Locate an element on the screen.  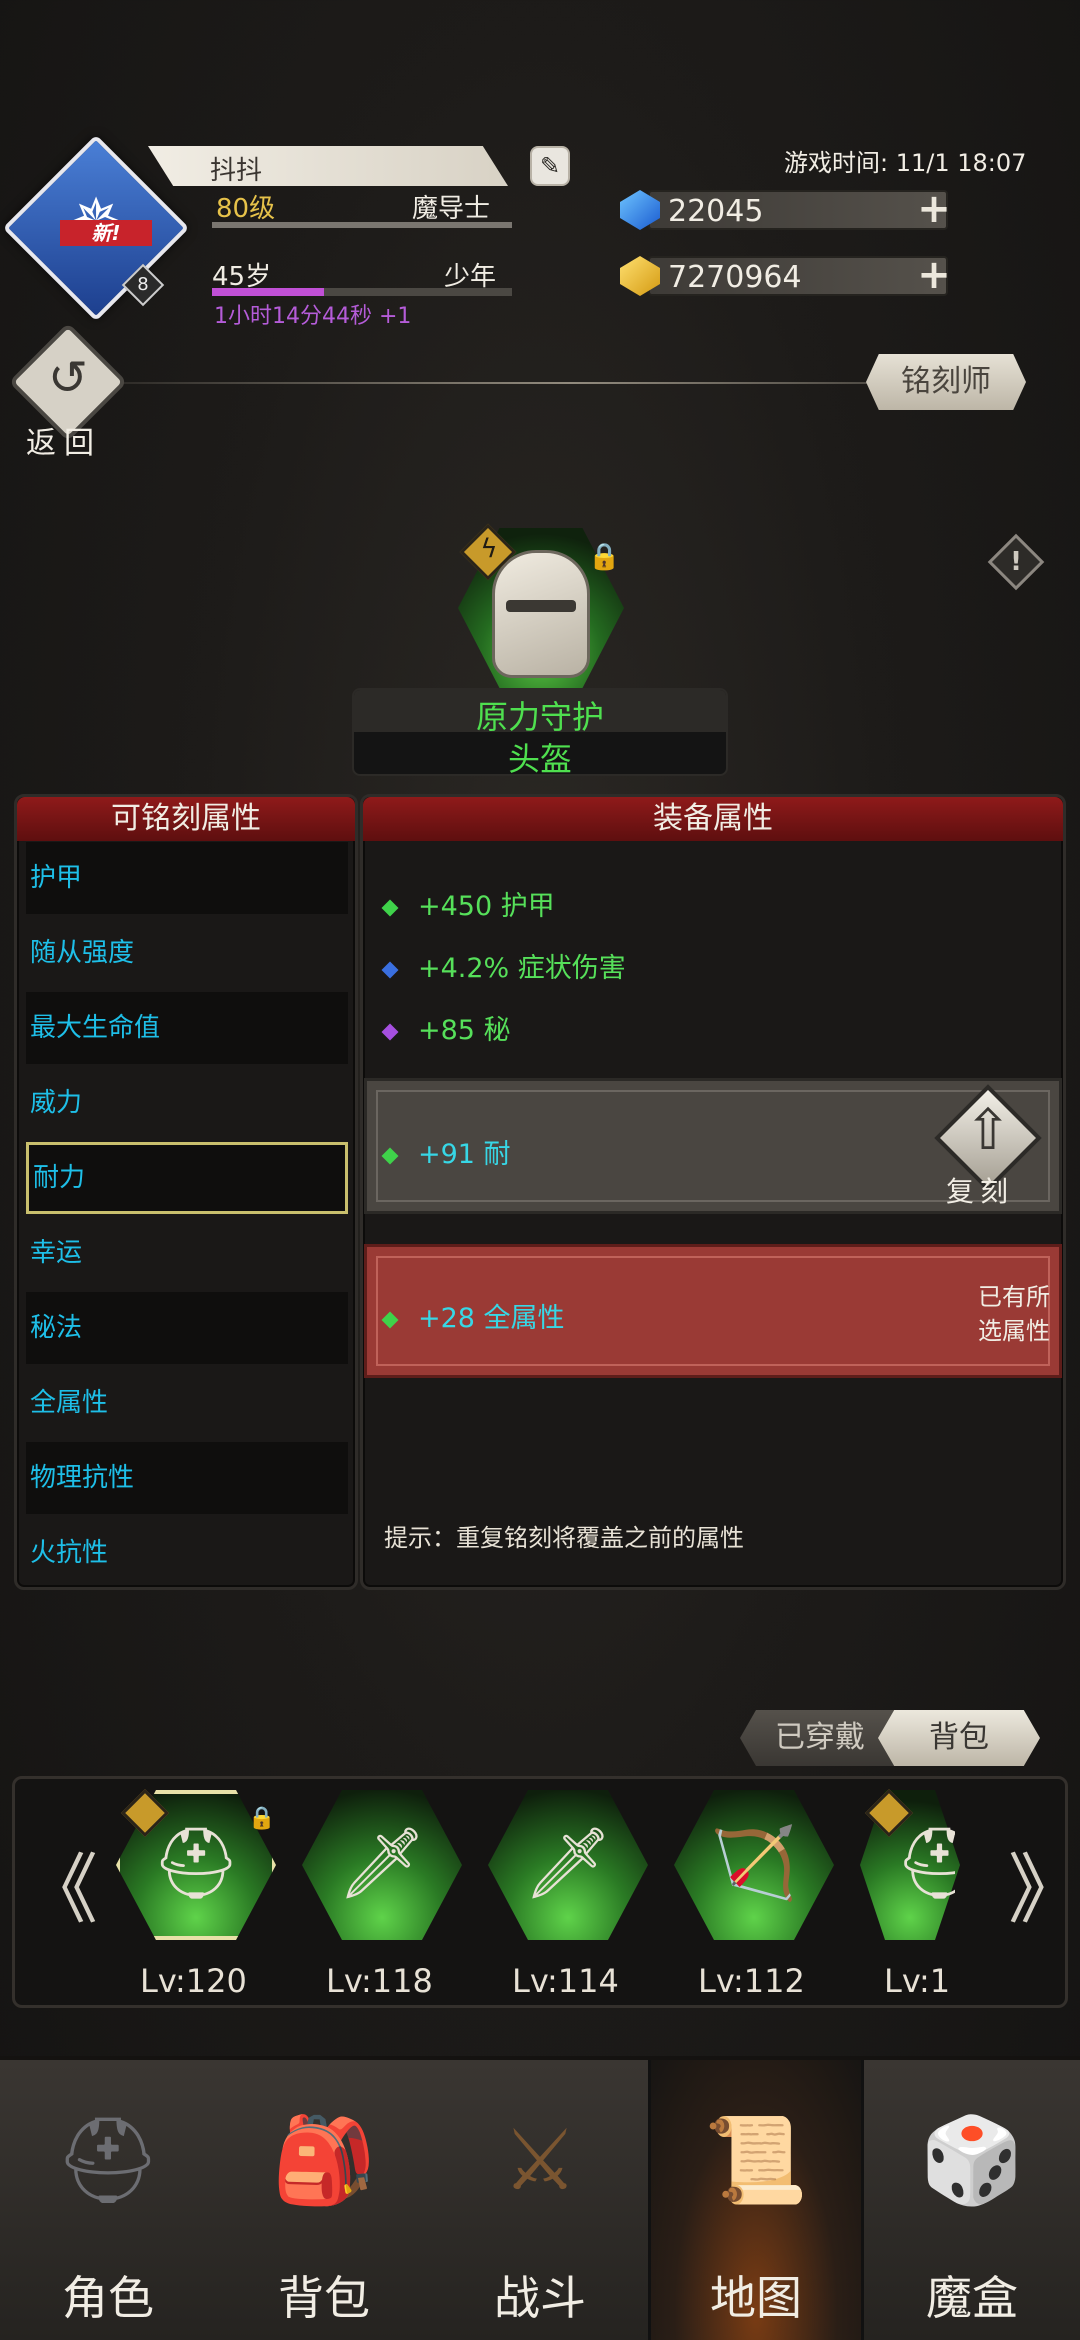
nav-label: 战斗 is located at coordinates (540, 2298).